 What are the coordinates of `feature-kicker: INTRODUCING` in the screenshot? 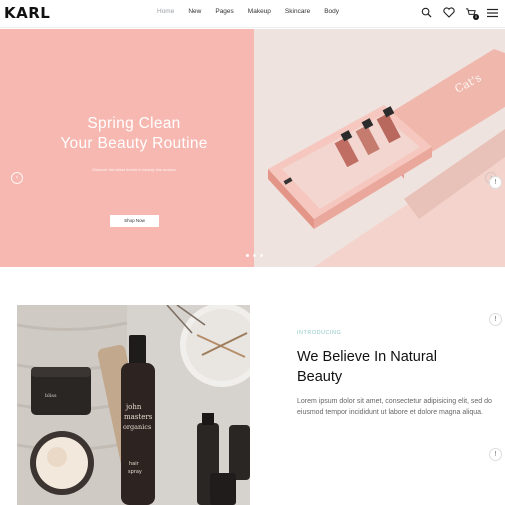 It's located at (319, 333).